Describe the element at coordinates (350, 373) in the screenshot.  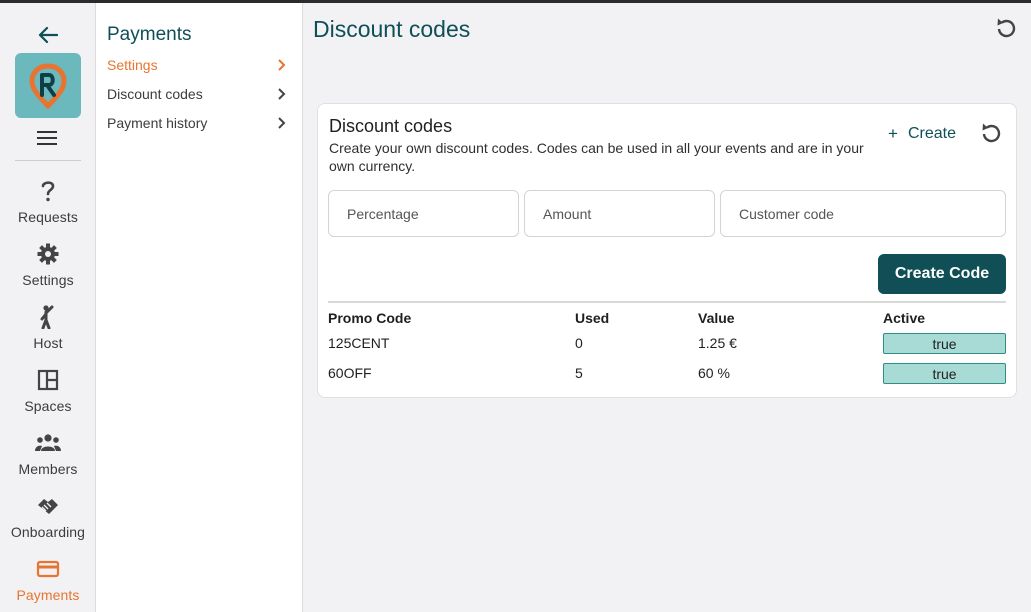
I see `promo-code-cell: 60OFF` at that location.